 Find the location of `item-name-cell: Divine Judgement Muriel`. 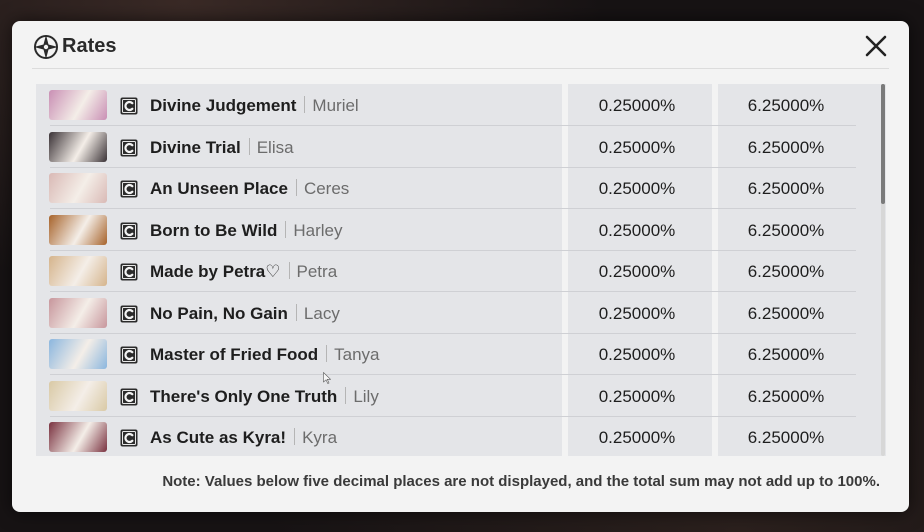

item-name-cell: Divine Judgement Muriel is located at coordinates (254, 106).